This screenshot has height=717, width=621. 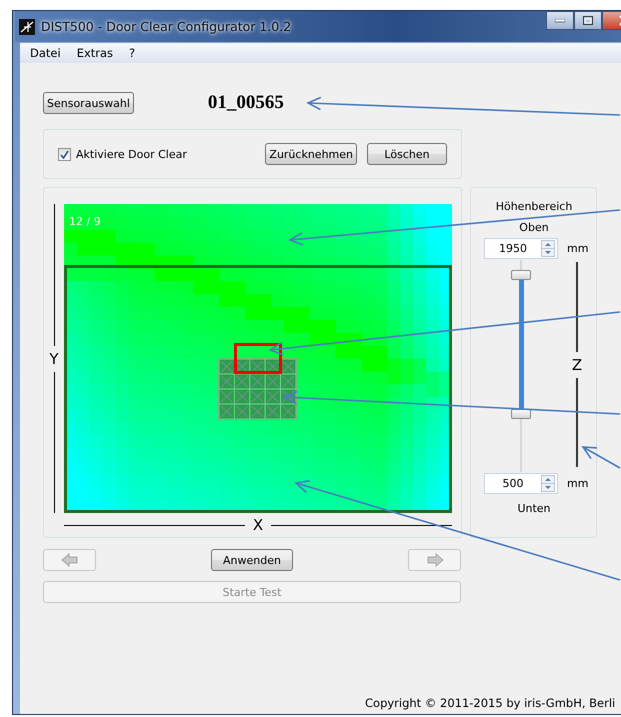 I want to click on annotation-arrow, so click(x=600, y=457).